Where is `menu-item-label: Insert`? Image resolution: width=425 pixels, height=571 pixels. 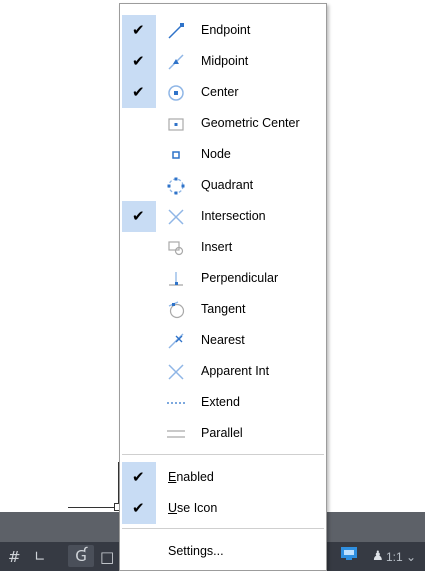
menu-item-label: Insert is located at coordinates (217, 247).